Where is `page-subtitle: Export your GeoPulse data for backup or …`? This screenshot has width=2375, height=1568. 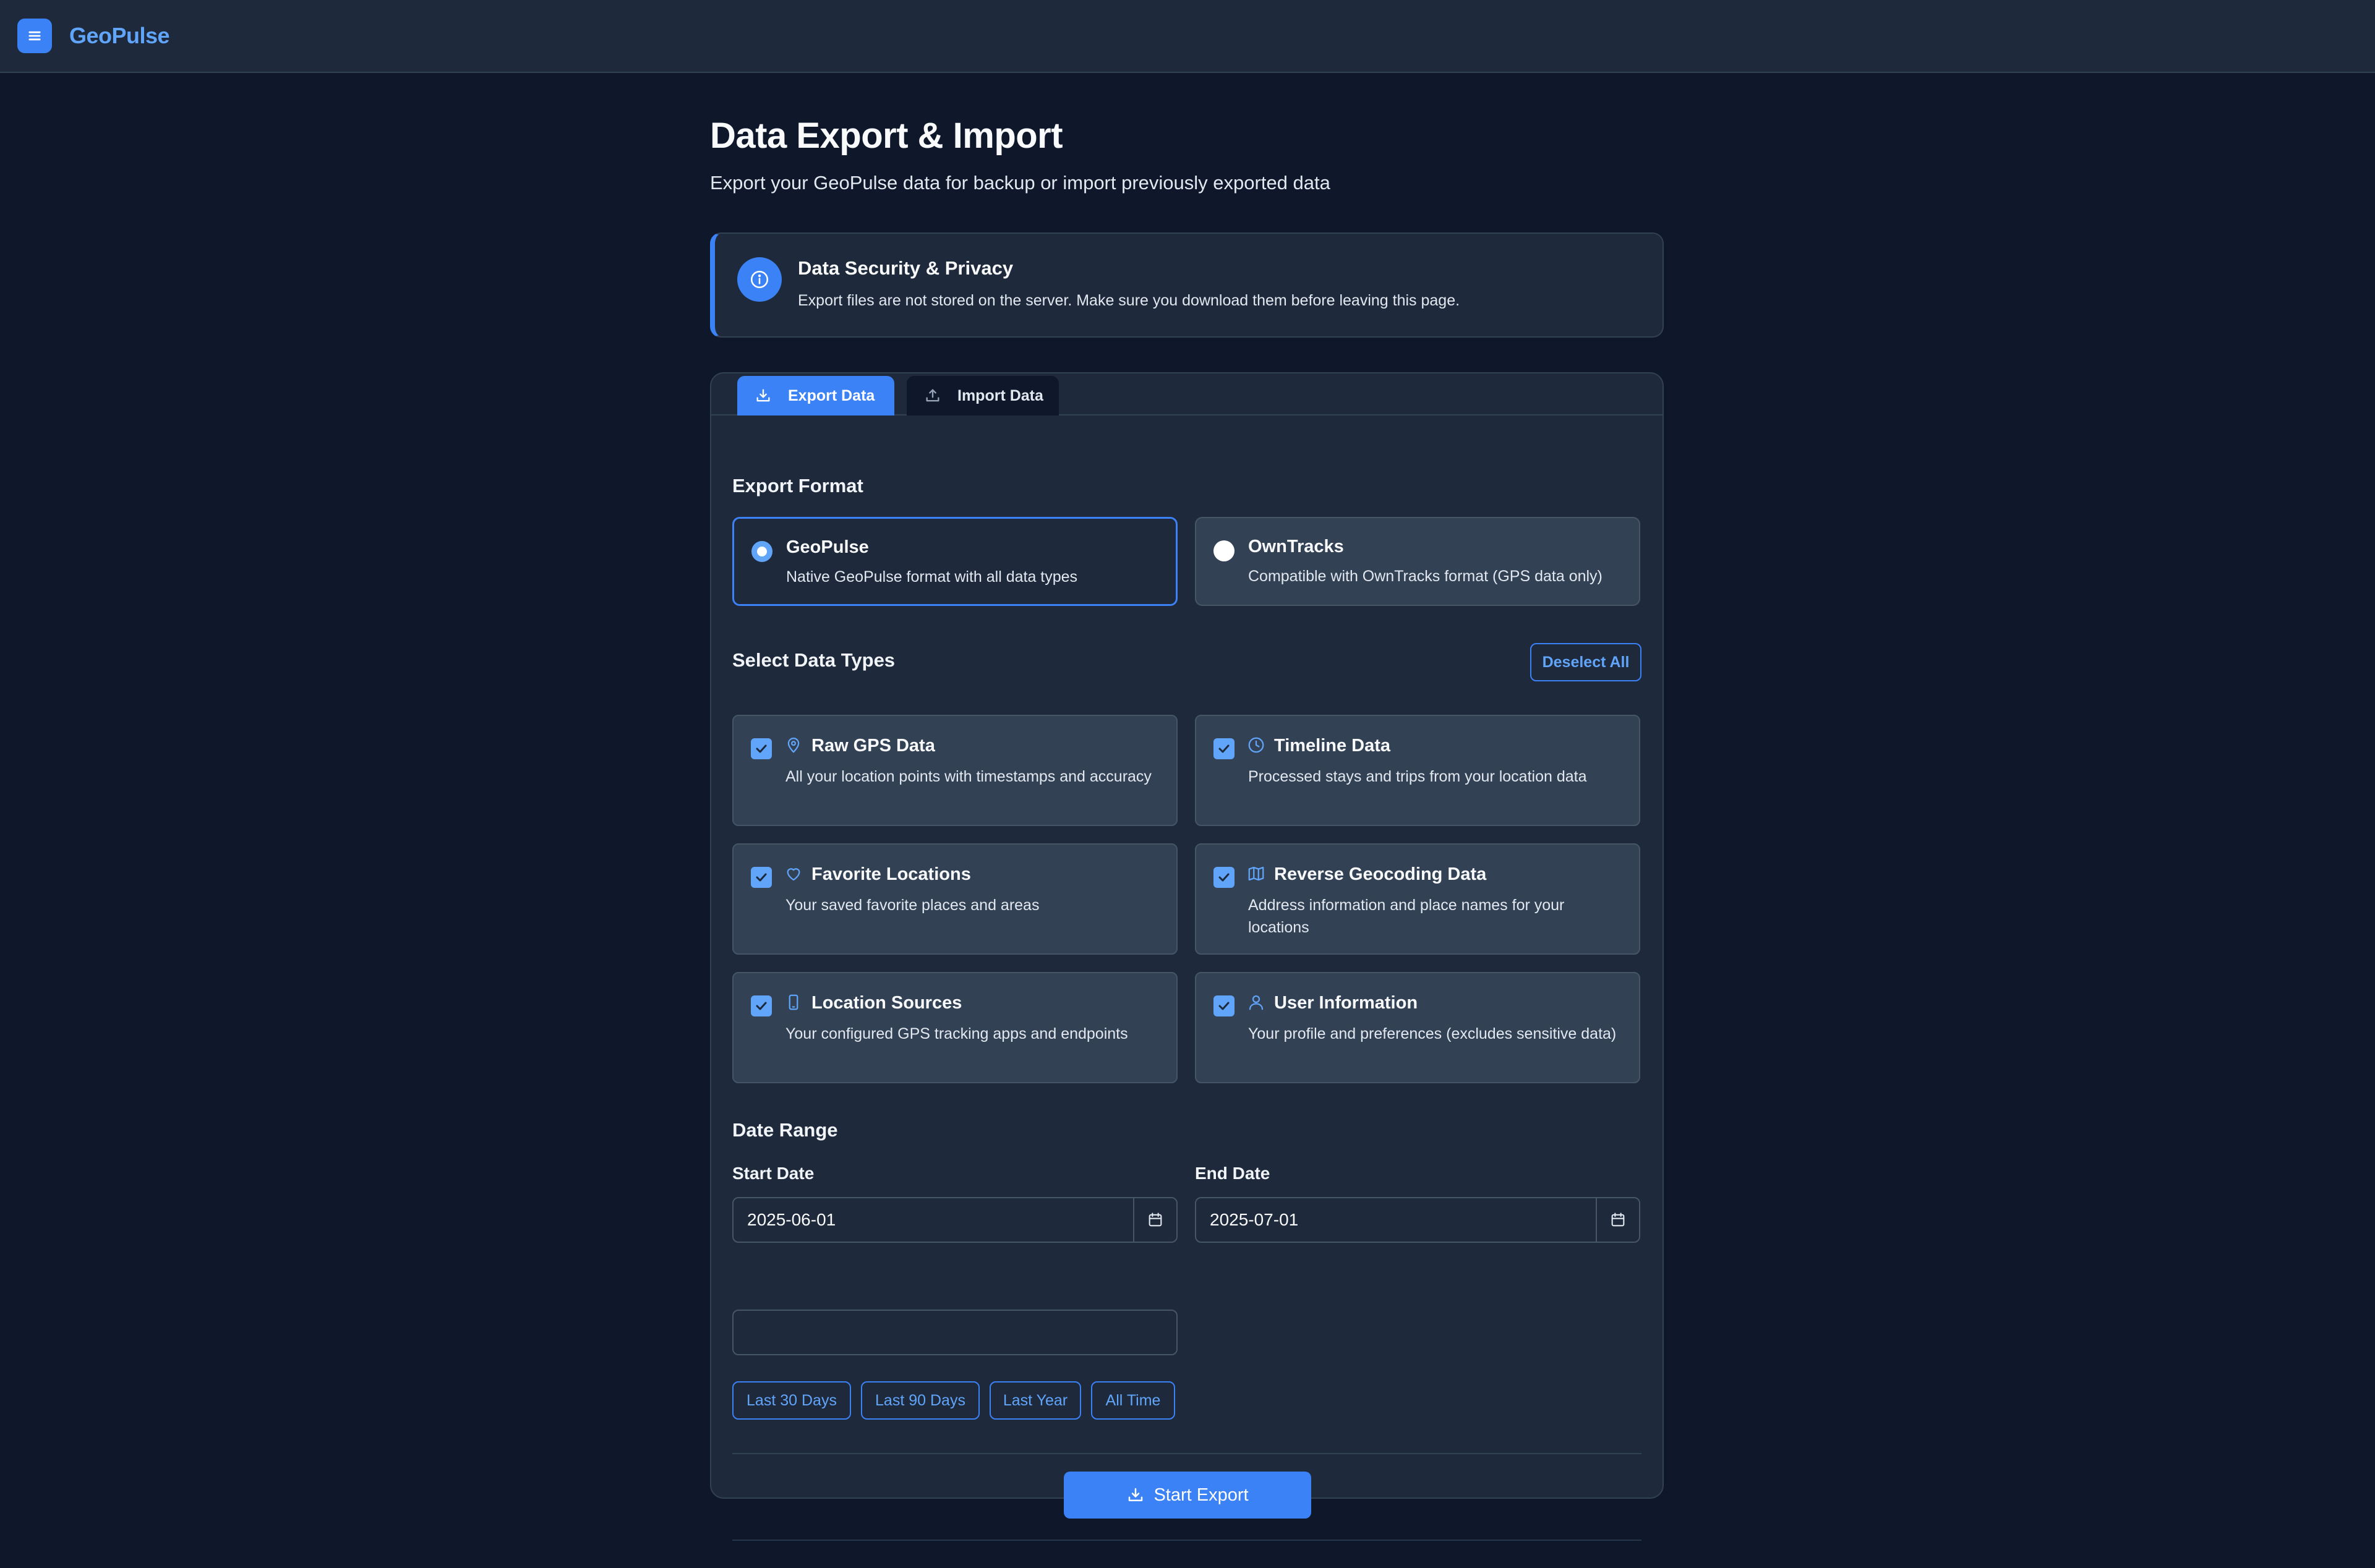
page-subtitle: Export your GeoPulse data for backup or … is located at coordinates (1020, 183).